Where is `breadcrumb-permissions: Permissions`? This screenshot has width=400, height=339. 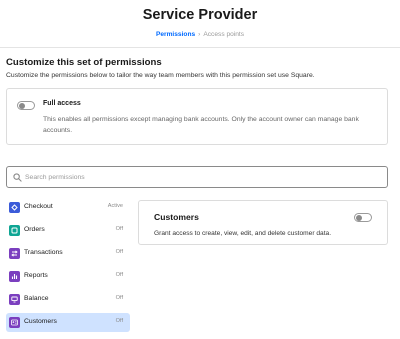
breadcrumb-permissions: Permissions is located at coordinates (175, 34).